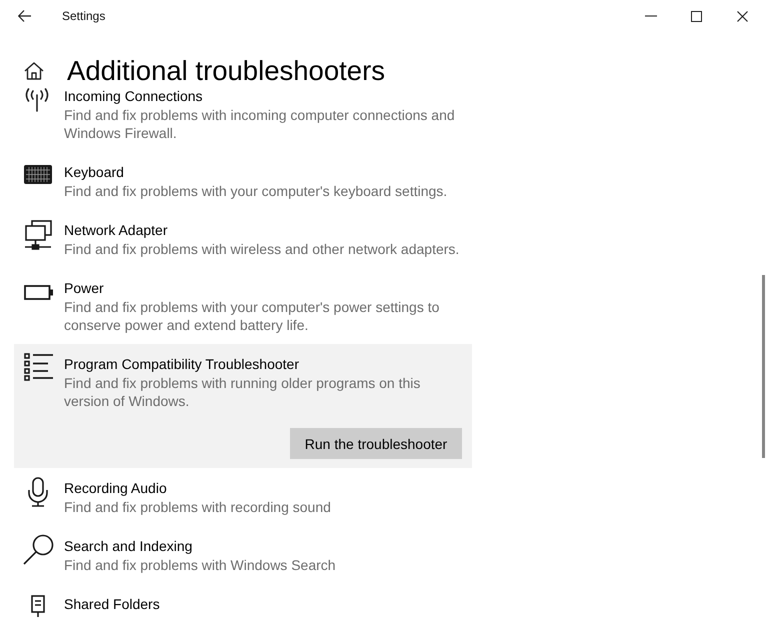 Image resolution: width=766 pixels, height=630 pixels. Describe the element at coordinates (24, 16) in the screenshot. I see `back-icon` at that location.